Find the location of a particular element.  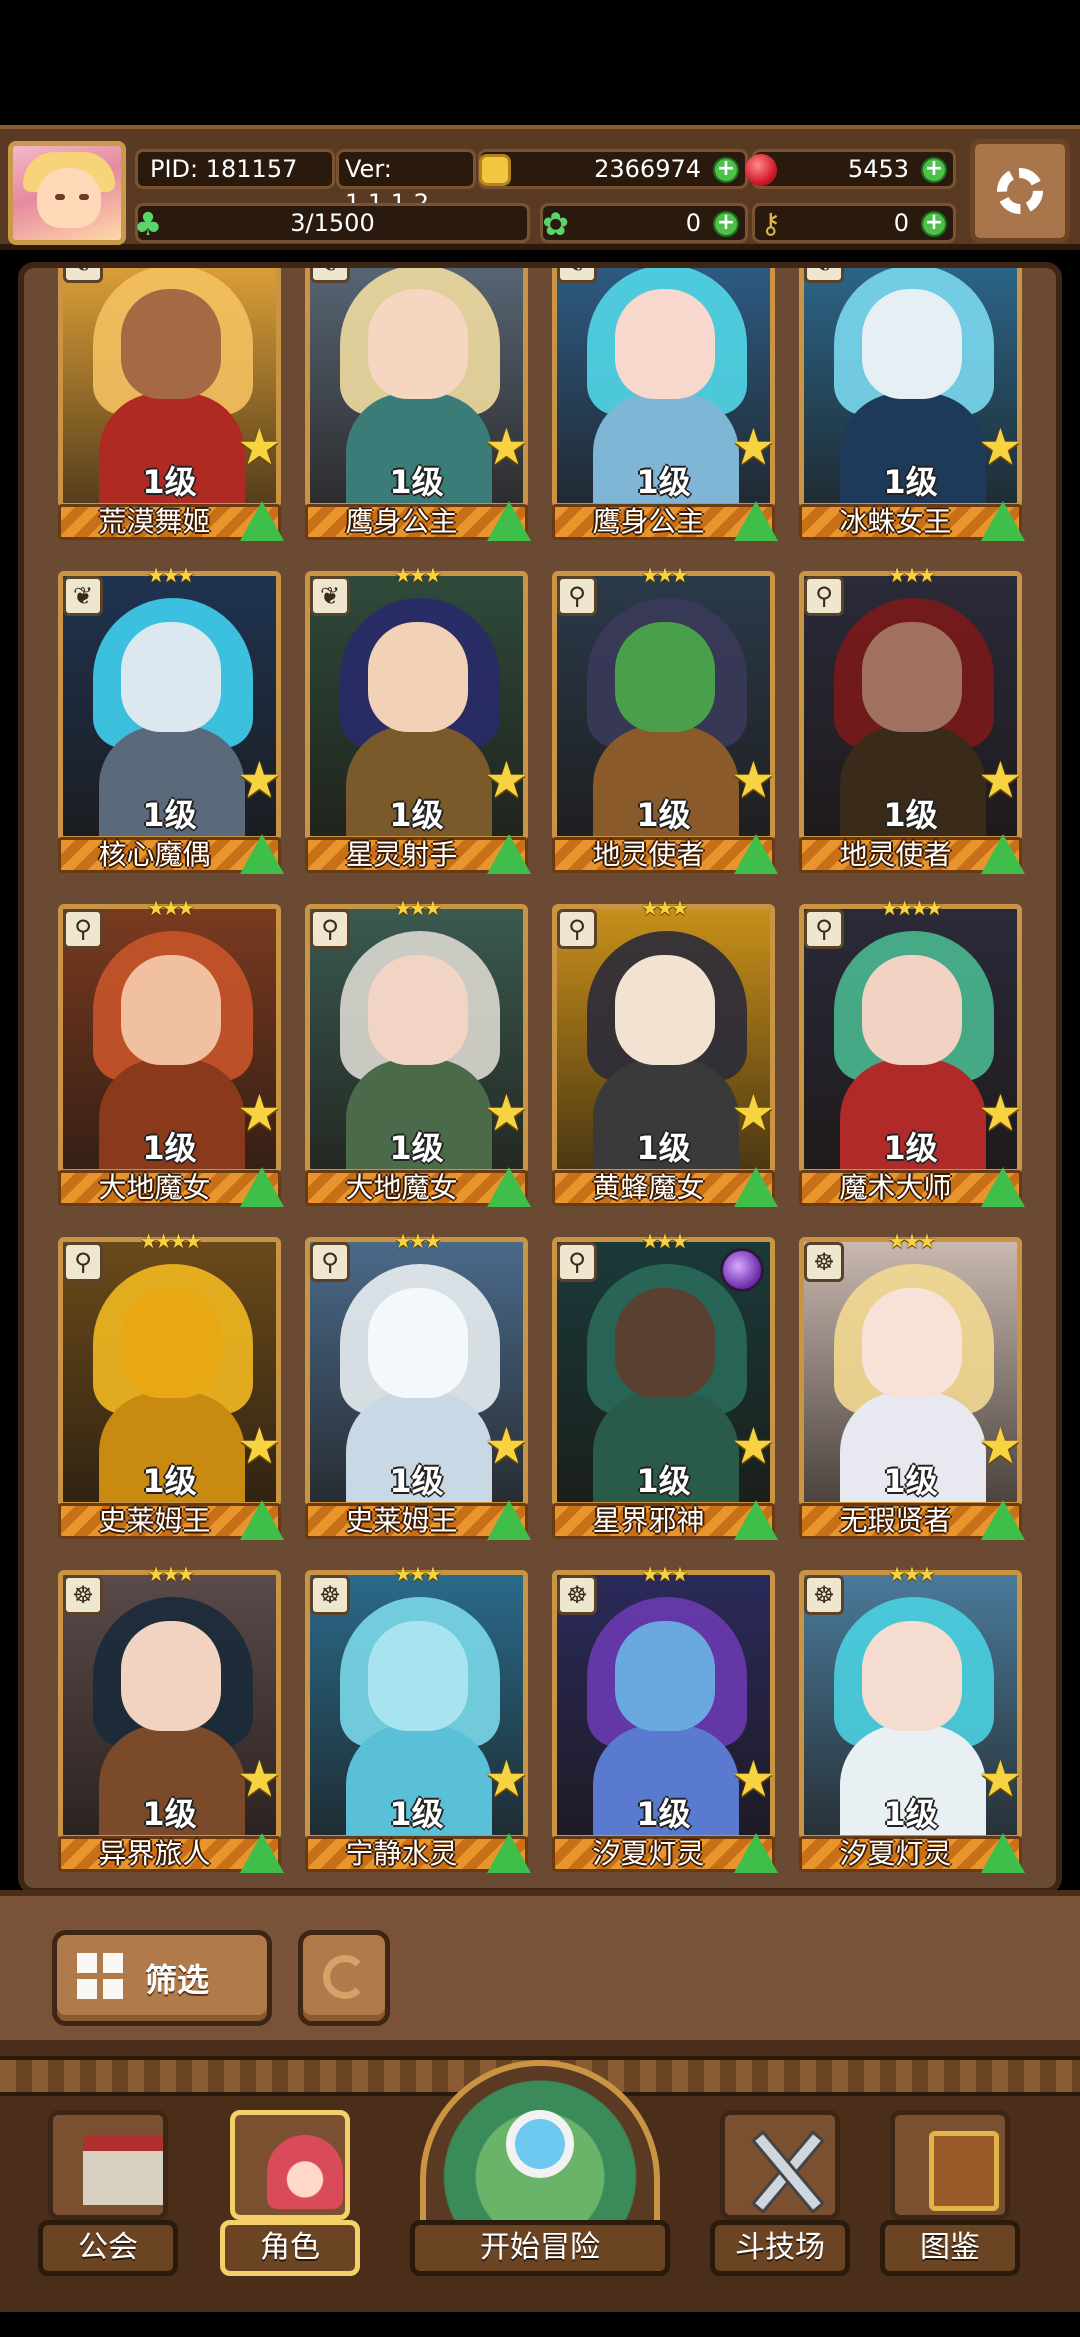

character-card: ⚲ 1级 ★★★ ★ 史莱姆王 is located at coordinates (418, 1384).